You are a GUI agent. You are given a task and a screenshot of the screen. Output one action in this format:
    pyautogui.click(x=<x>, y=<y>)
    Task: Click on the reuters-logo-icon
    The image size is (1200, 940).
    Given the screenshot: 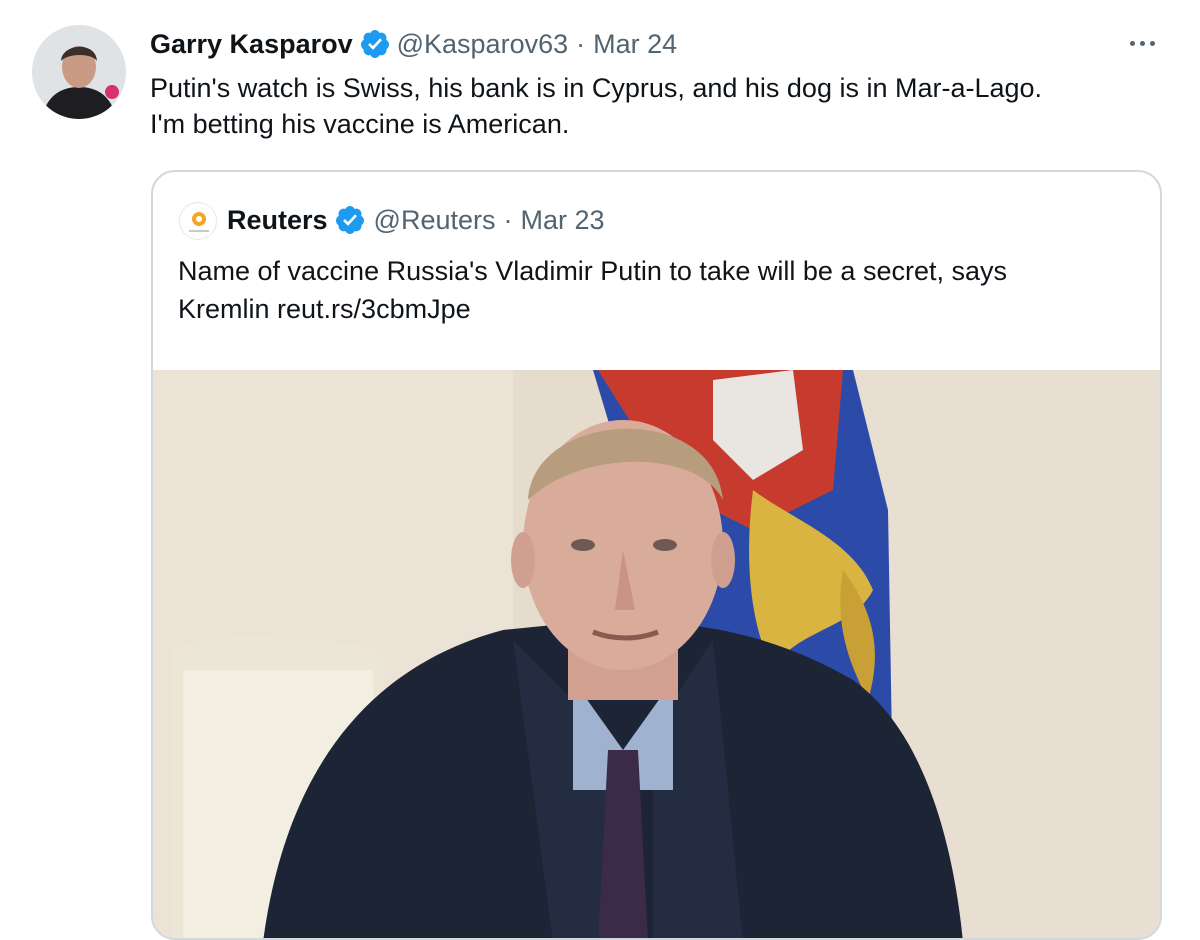 What is the action you would take?
    pyautogui.click(x=198, y=221)
    